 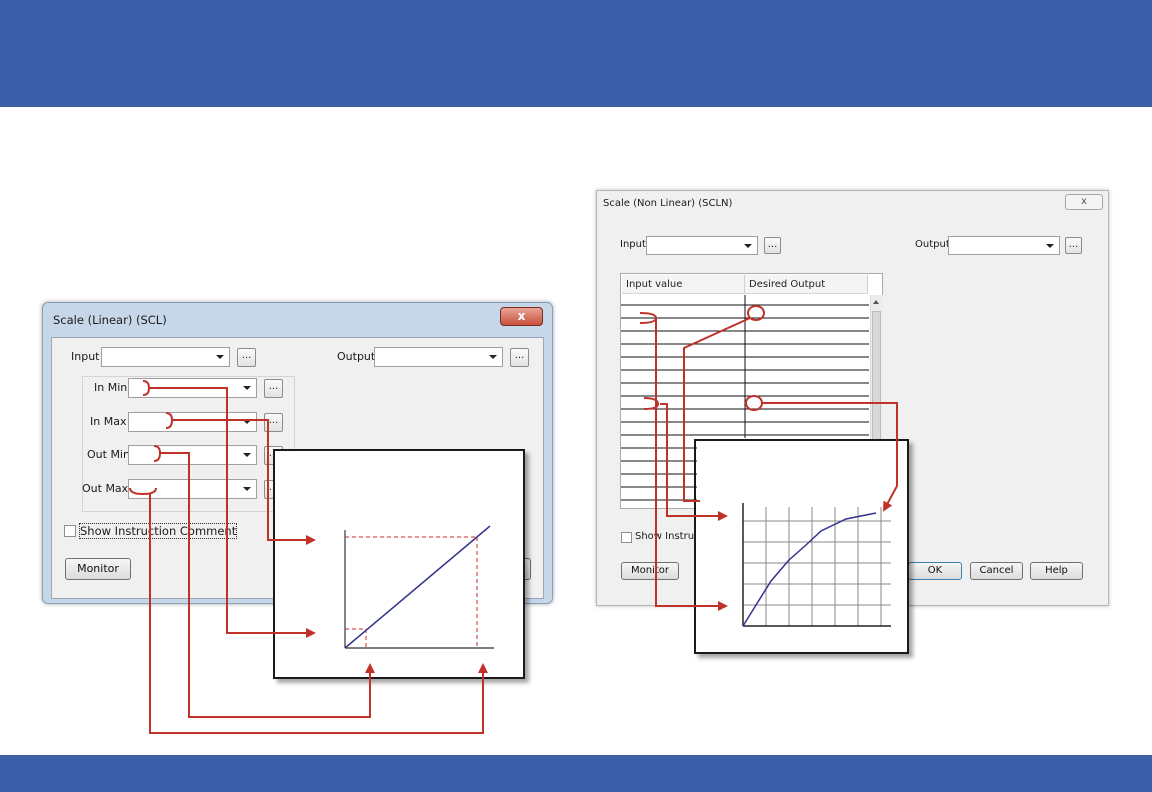 I want to click on out-min-connector, so click(x=267, y=585).